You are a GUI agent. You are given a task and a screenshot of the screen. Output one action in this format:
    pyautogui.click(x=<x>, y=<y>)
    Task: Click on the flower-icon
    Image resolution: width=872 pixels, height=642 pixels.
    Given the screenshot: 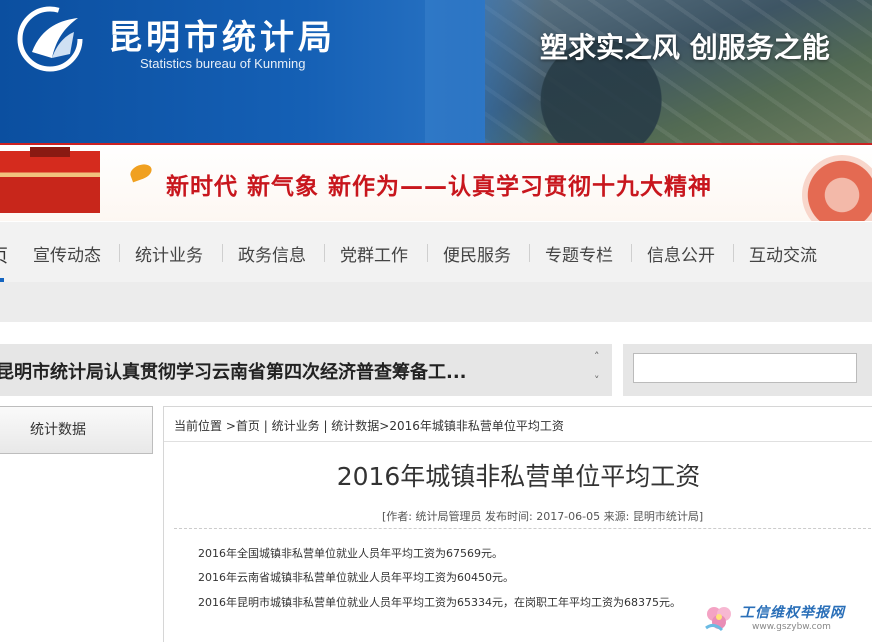 What is the action you would take?
    pyautogui.click(x=718, y=619)
    